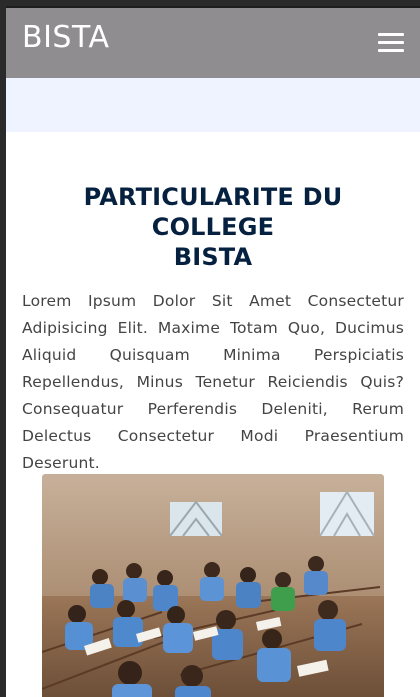 This screenshot has height=697, width=420. Describe the element at coordinates (391, 50) in the screenshot. I see `hamburger-line-bottom` at that location.